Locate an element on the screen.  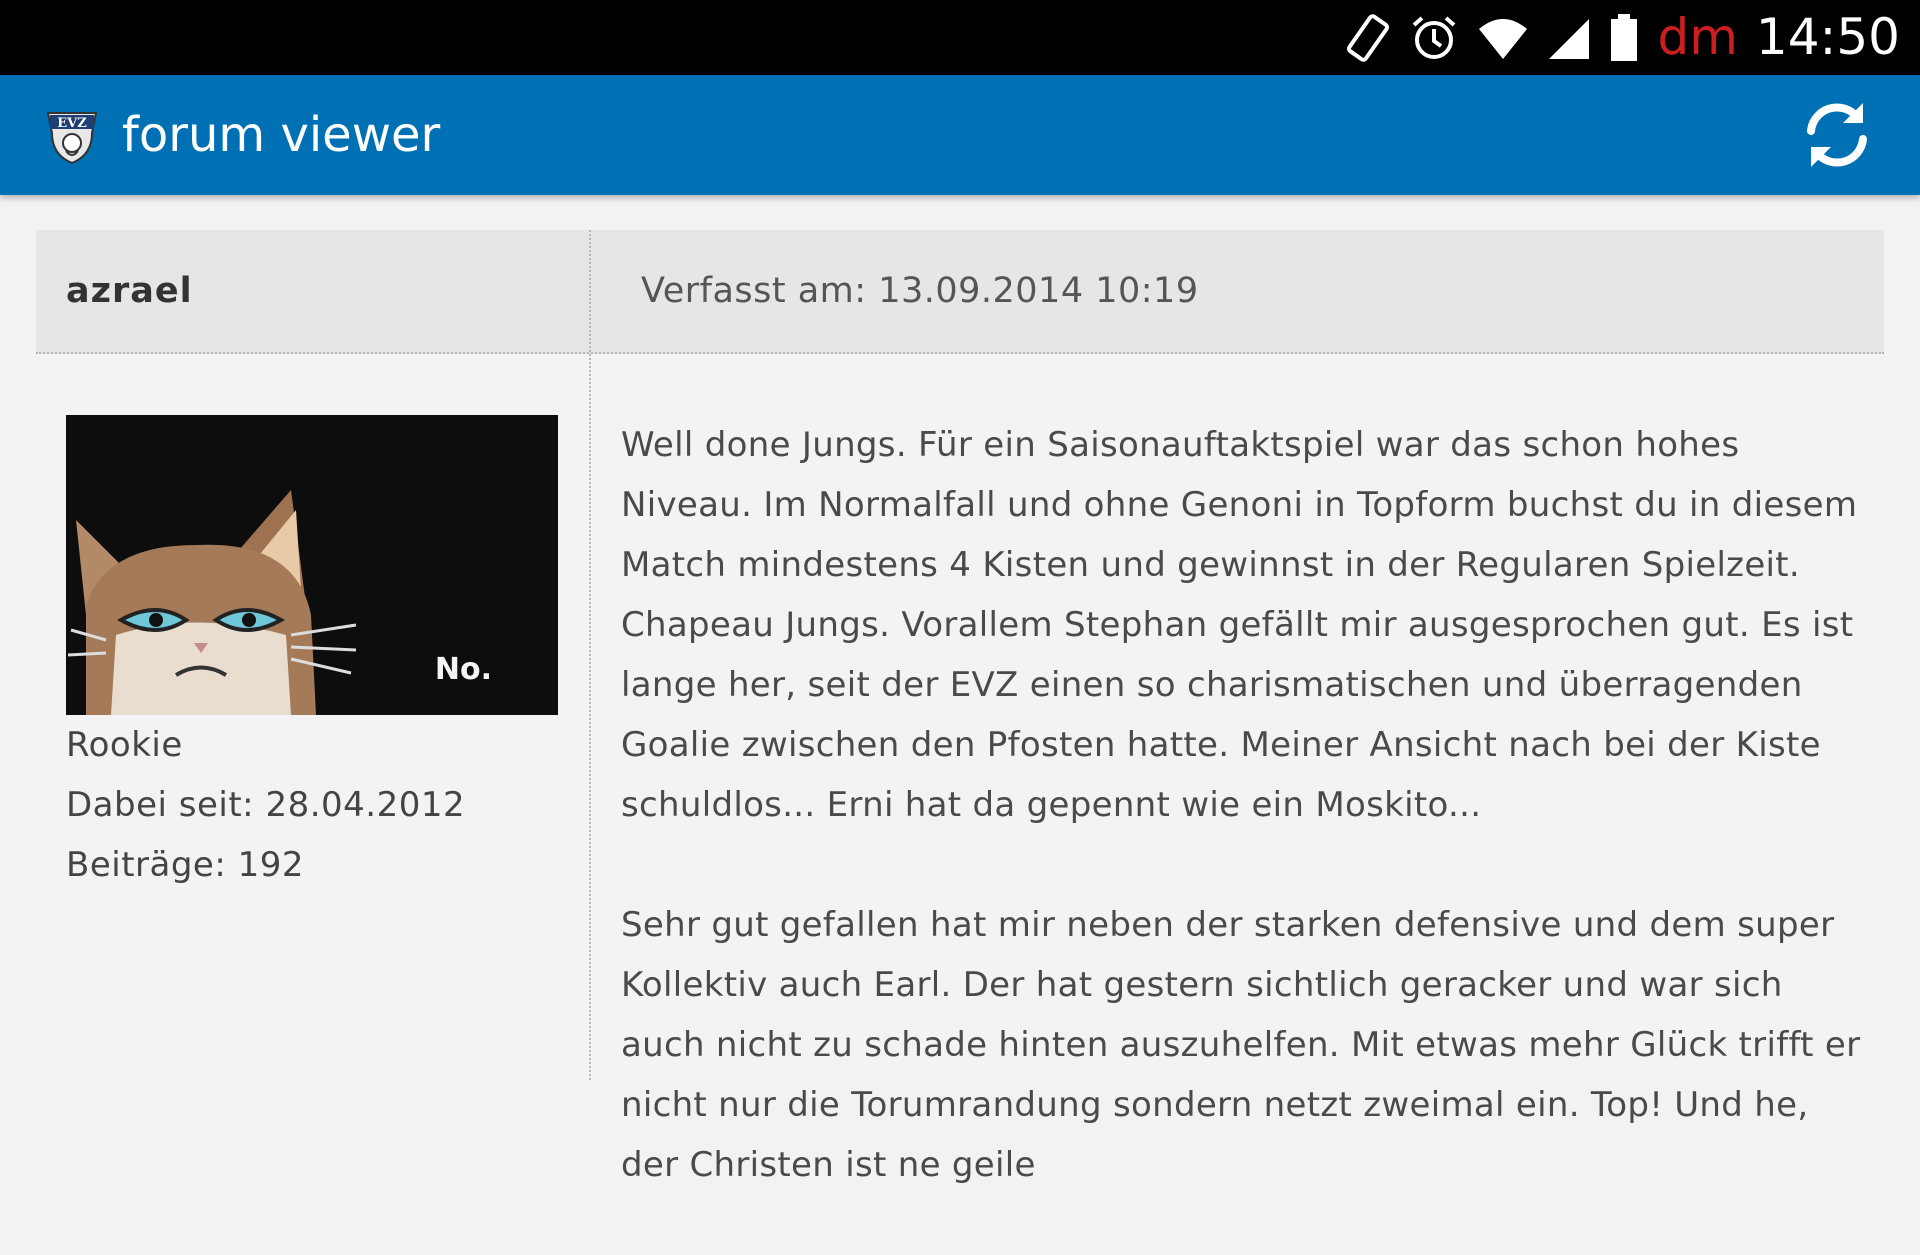
rotation-icon is located at coordinates (1368, 38).